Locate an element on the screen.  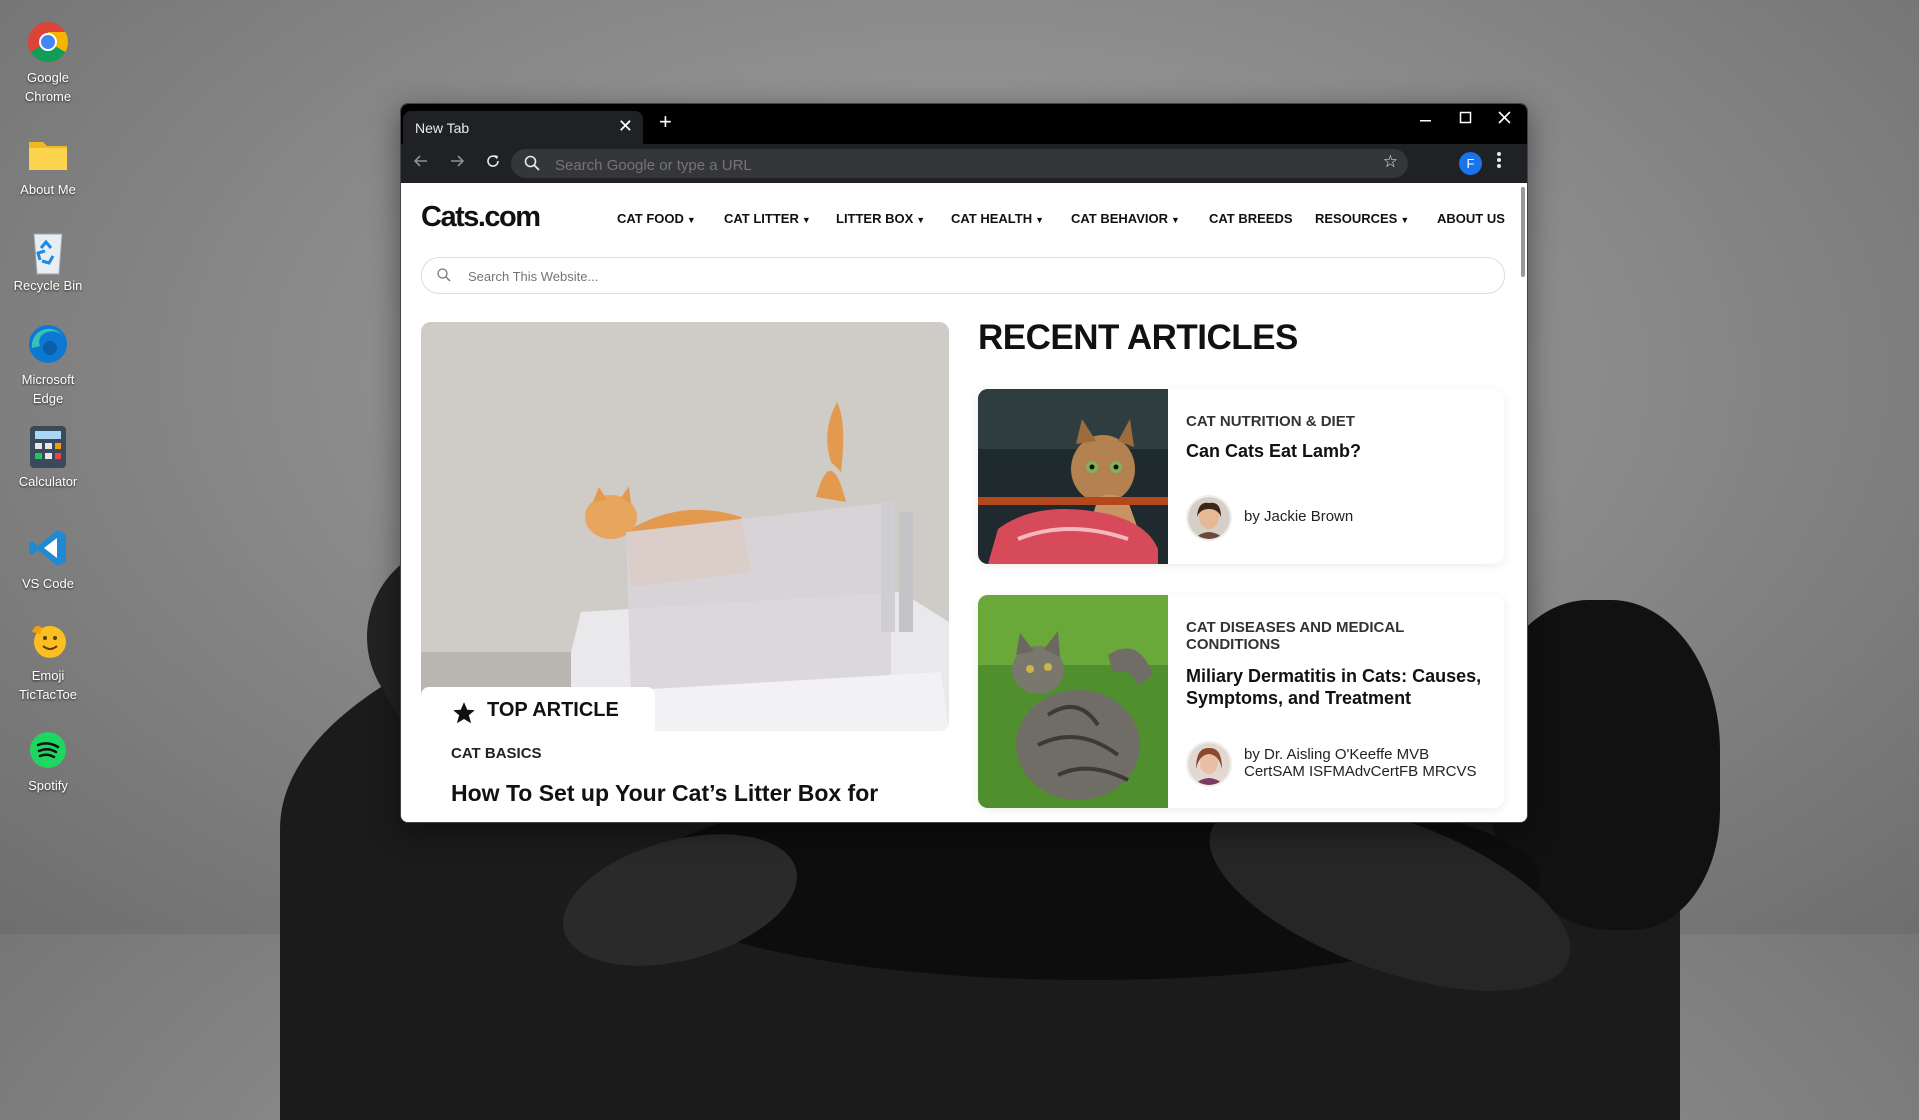
nav-cat-litter: CAT LITTER ▼ is located at coordinates (767, 218).